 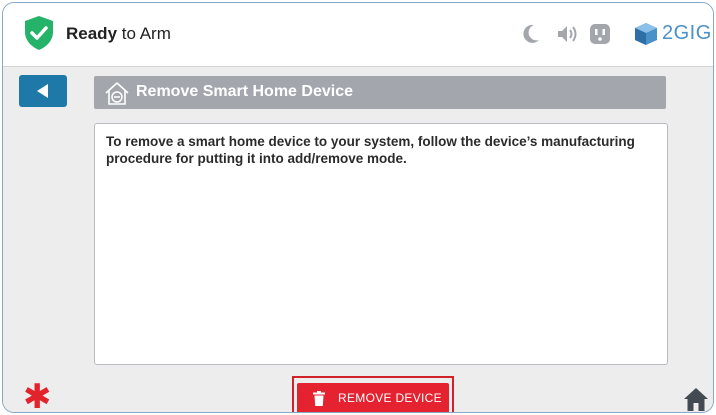 What do you see at coordinates (568, 34) in the screenshot?
I see `speaker-icon` at bounding box center [568, 34].